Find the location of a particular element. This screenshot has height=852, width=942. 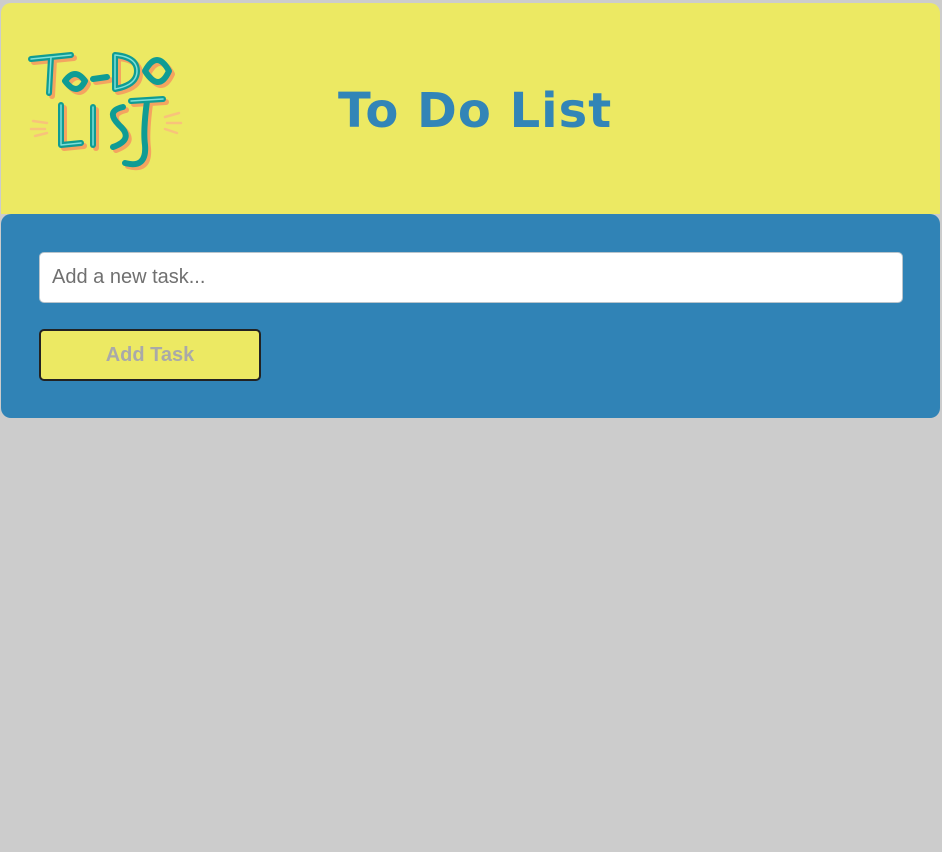

add-task-button: Add Task is located at coordinates (150, 355).